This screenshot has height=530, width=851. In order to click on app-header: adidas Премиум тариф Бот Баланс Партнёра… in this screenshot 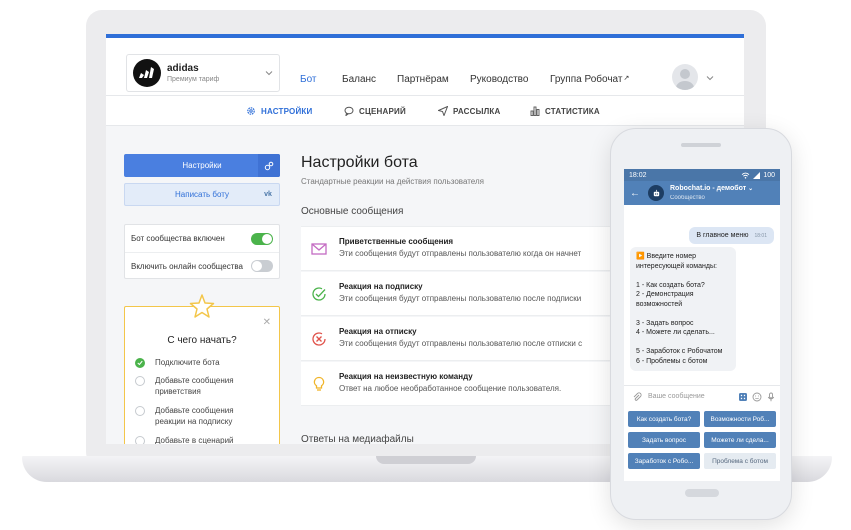, I will do `click(425, 68)`.